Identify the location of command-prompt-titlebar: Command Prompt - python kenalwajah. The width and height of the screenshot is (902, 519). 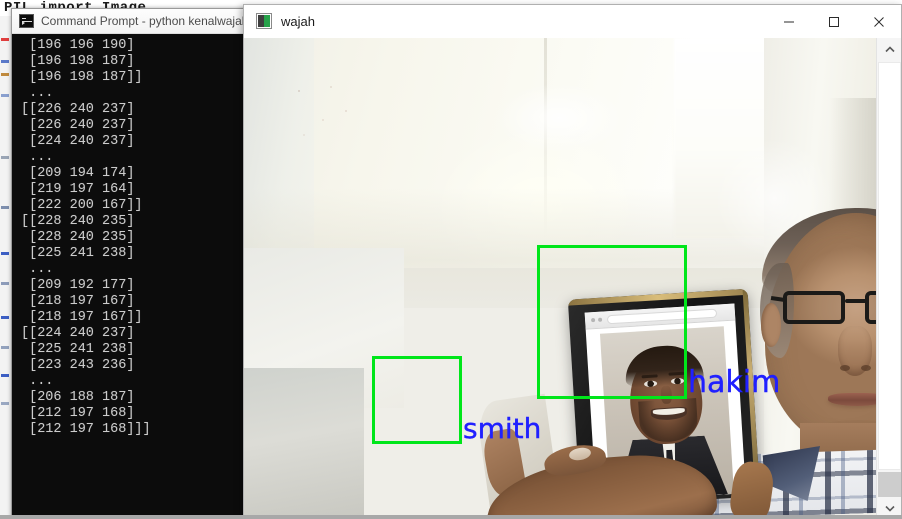
(137, 21).